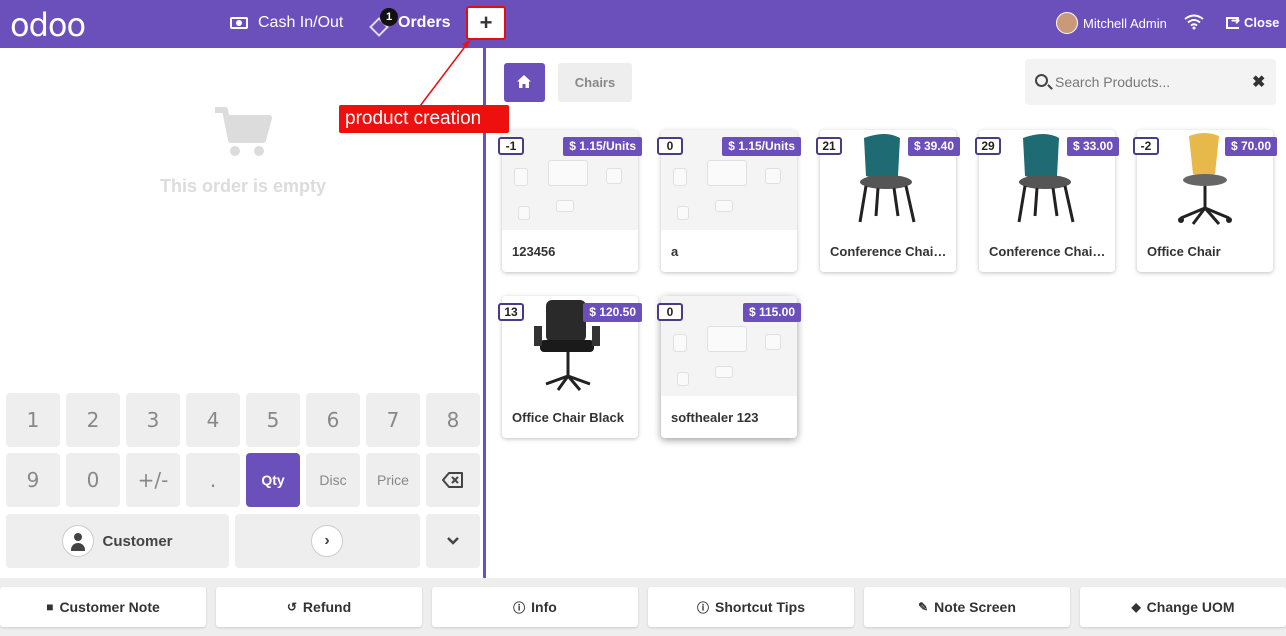 The height and width of the screenshot is (636, 1286). Describe the element at coordinates (1136, 607) in the screenshot. I see `tag-icon: ◆` at that location.